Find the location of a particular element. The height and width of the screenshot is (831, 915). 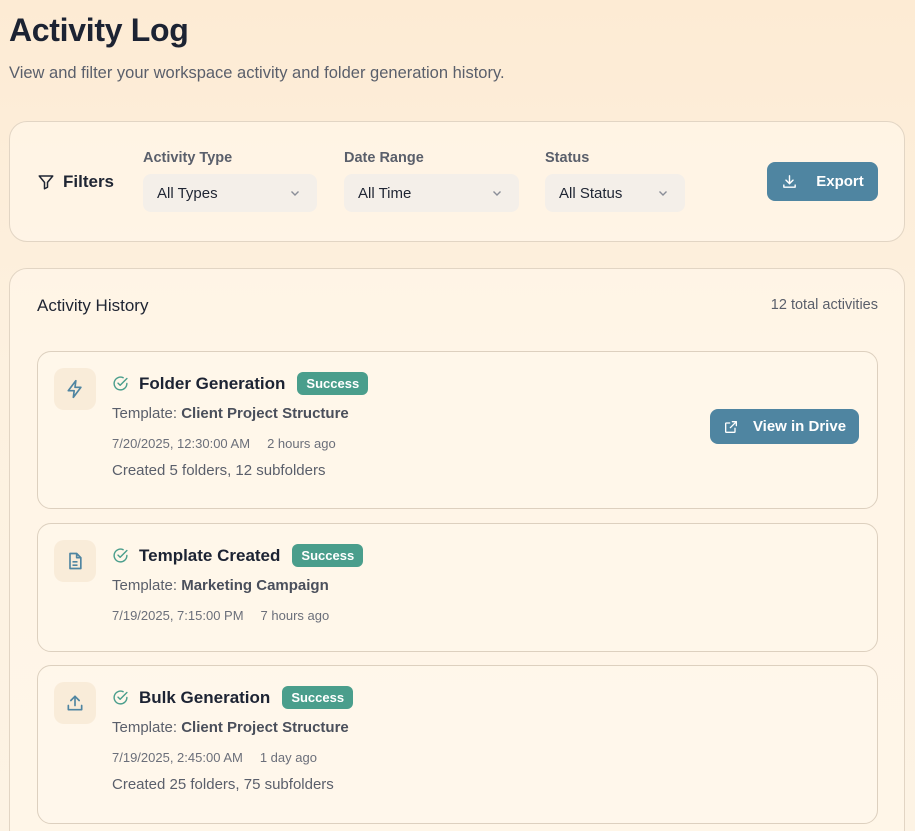

activity-type-select: All Types is located at coordinates (230, 193).